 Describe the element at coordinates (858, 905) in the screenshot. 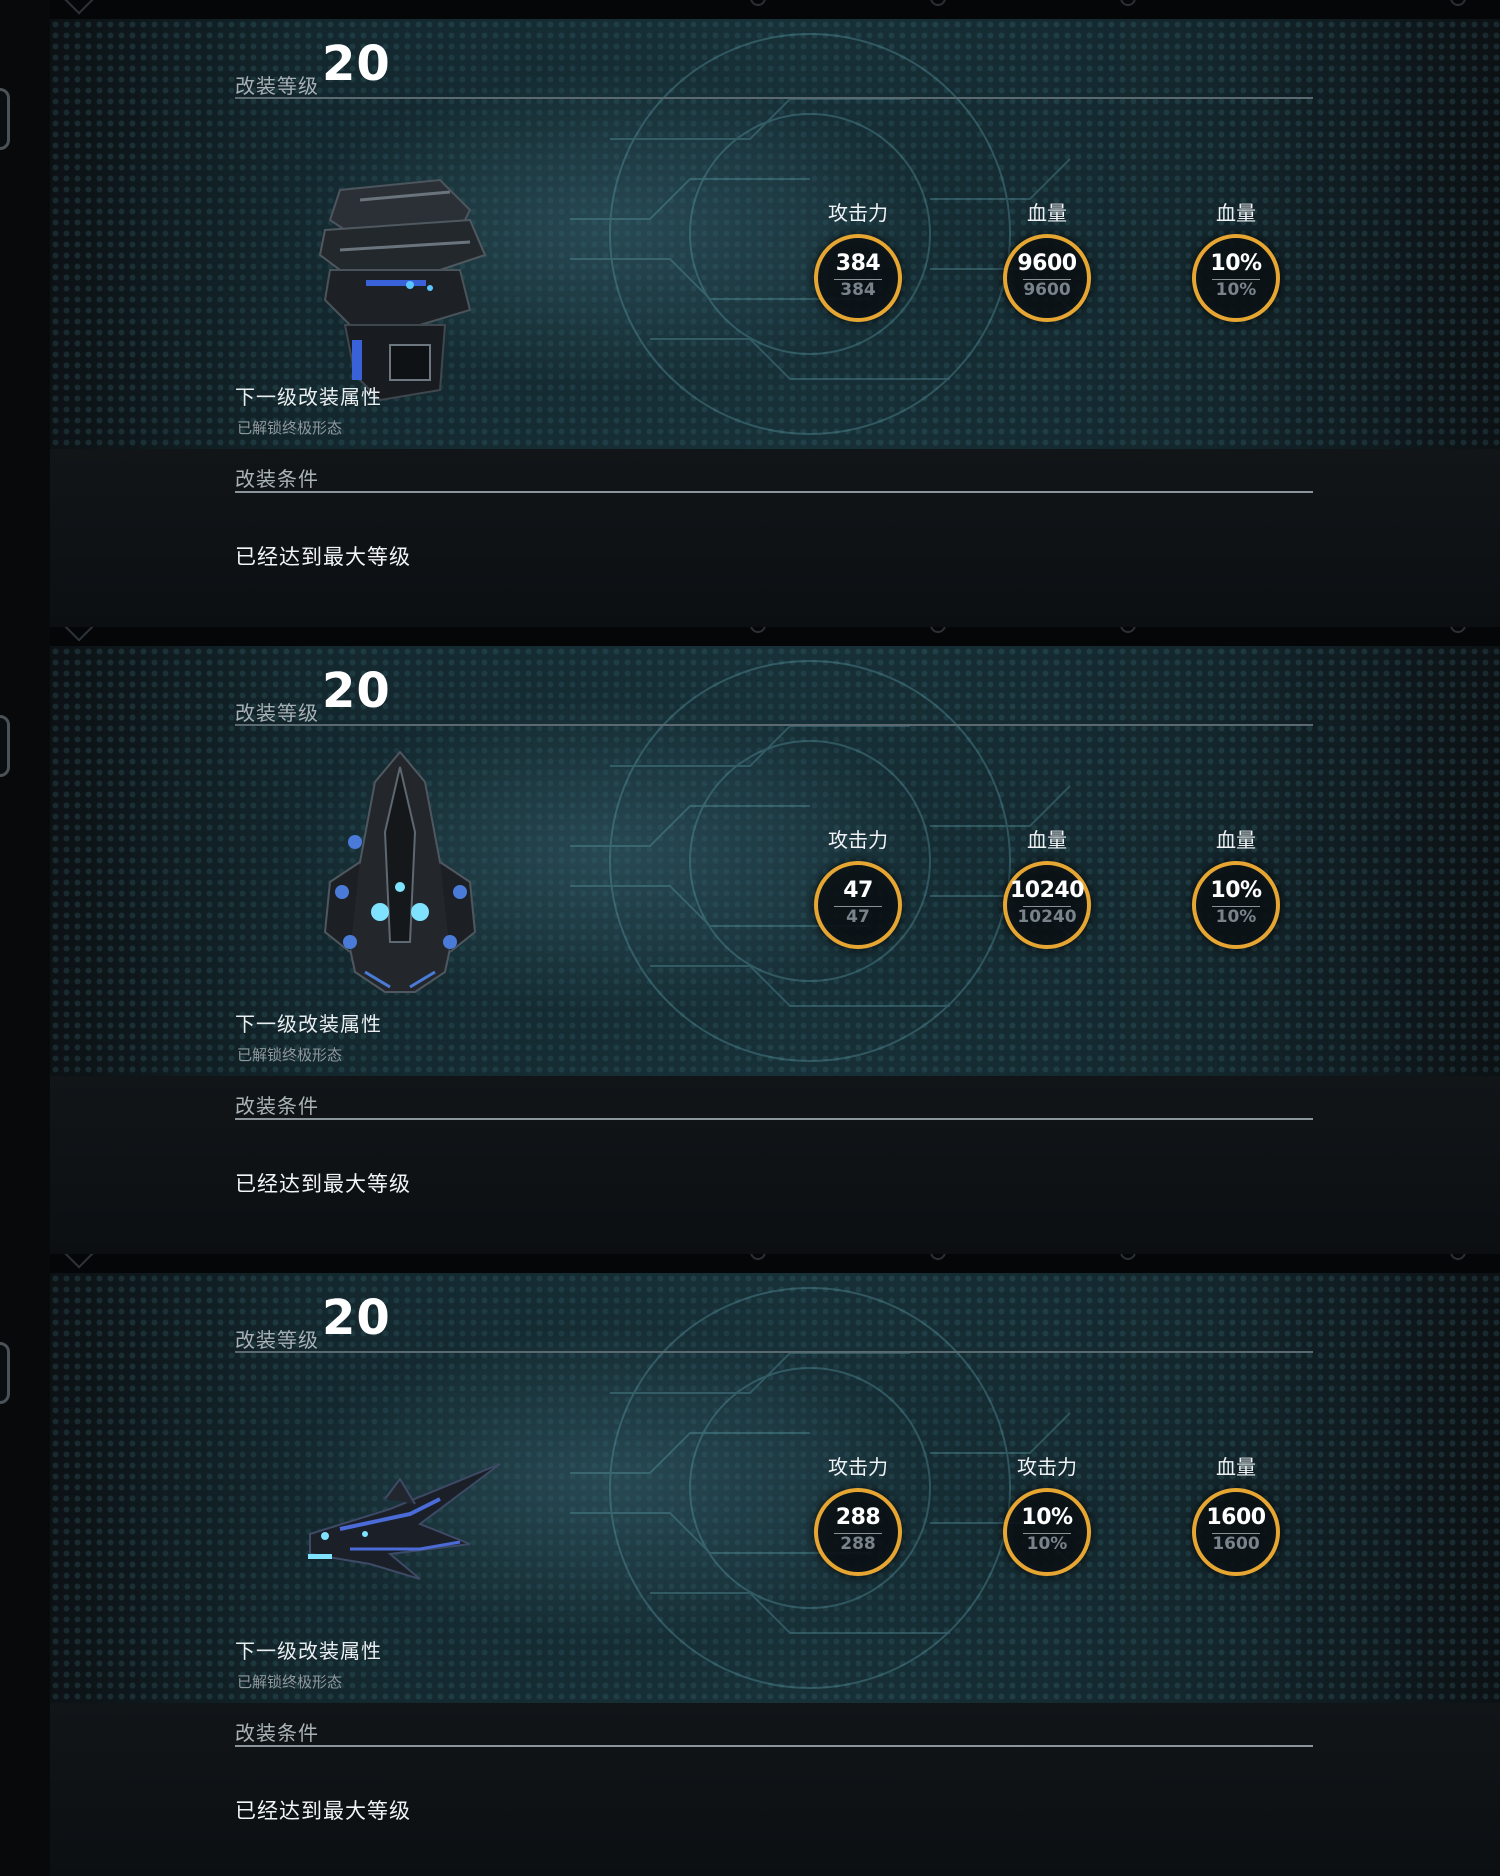

I see `stat-ring: 47 47` at that location.